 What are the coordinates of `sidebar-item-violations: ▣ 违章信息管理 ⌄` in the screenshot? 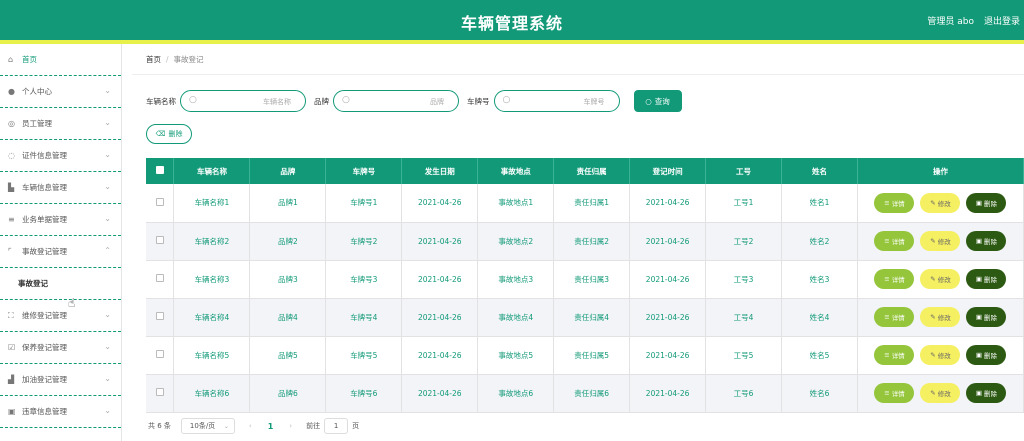 It's located at (60, 412).